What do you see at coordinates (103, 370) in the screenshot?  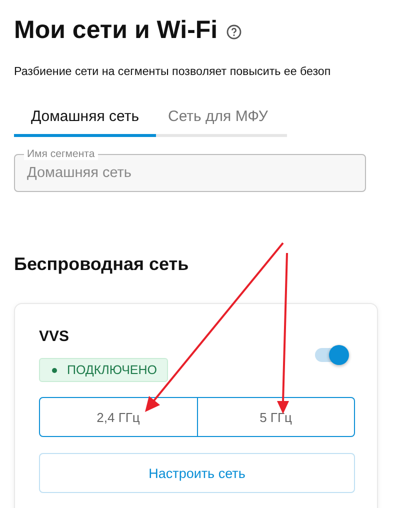 I see `status-badge: ПОДКЛЮЧЕНО` at bounding box center [103, 370].